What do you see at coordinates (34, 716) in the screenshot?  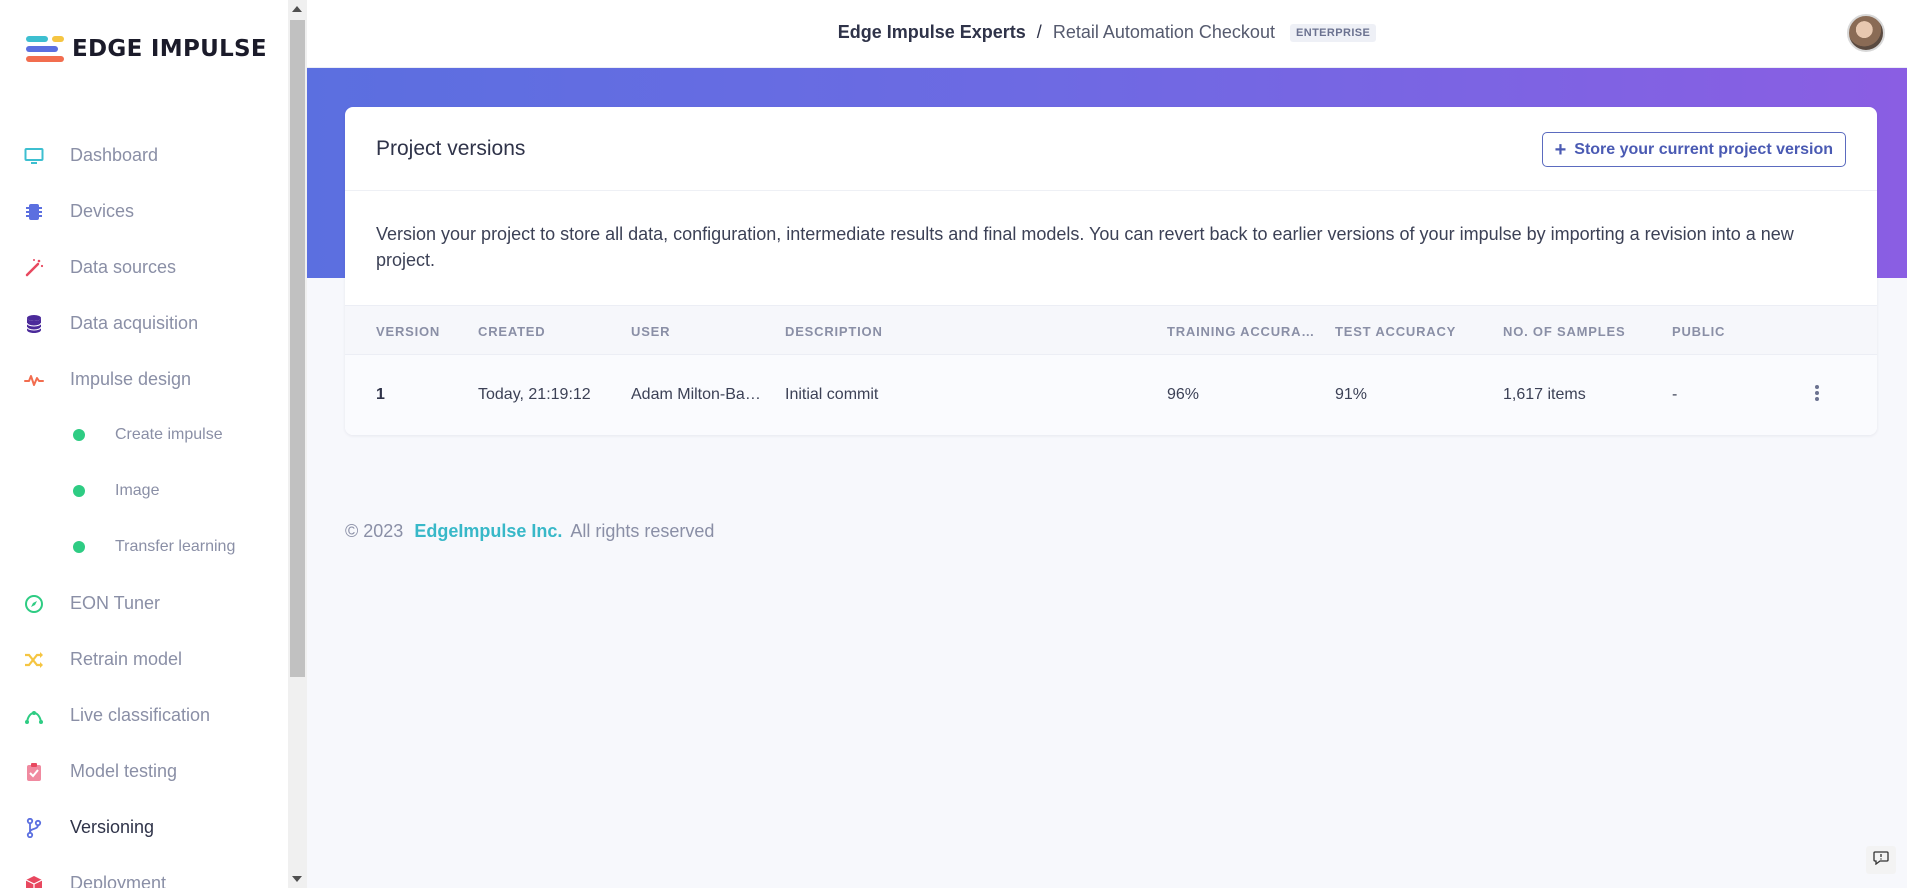 I see `curve-icon` at bounding box center [34, 716].